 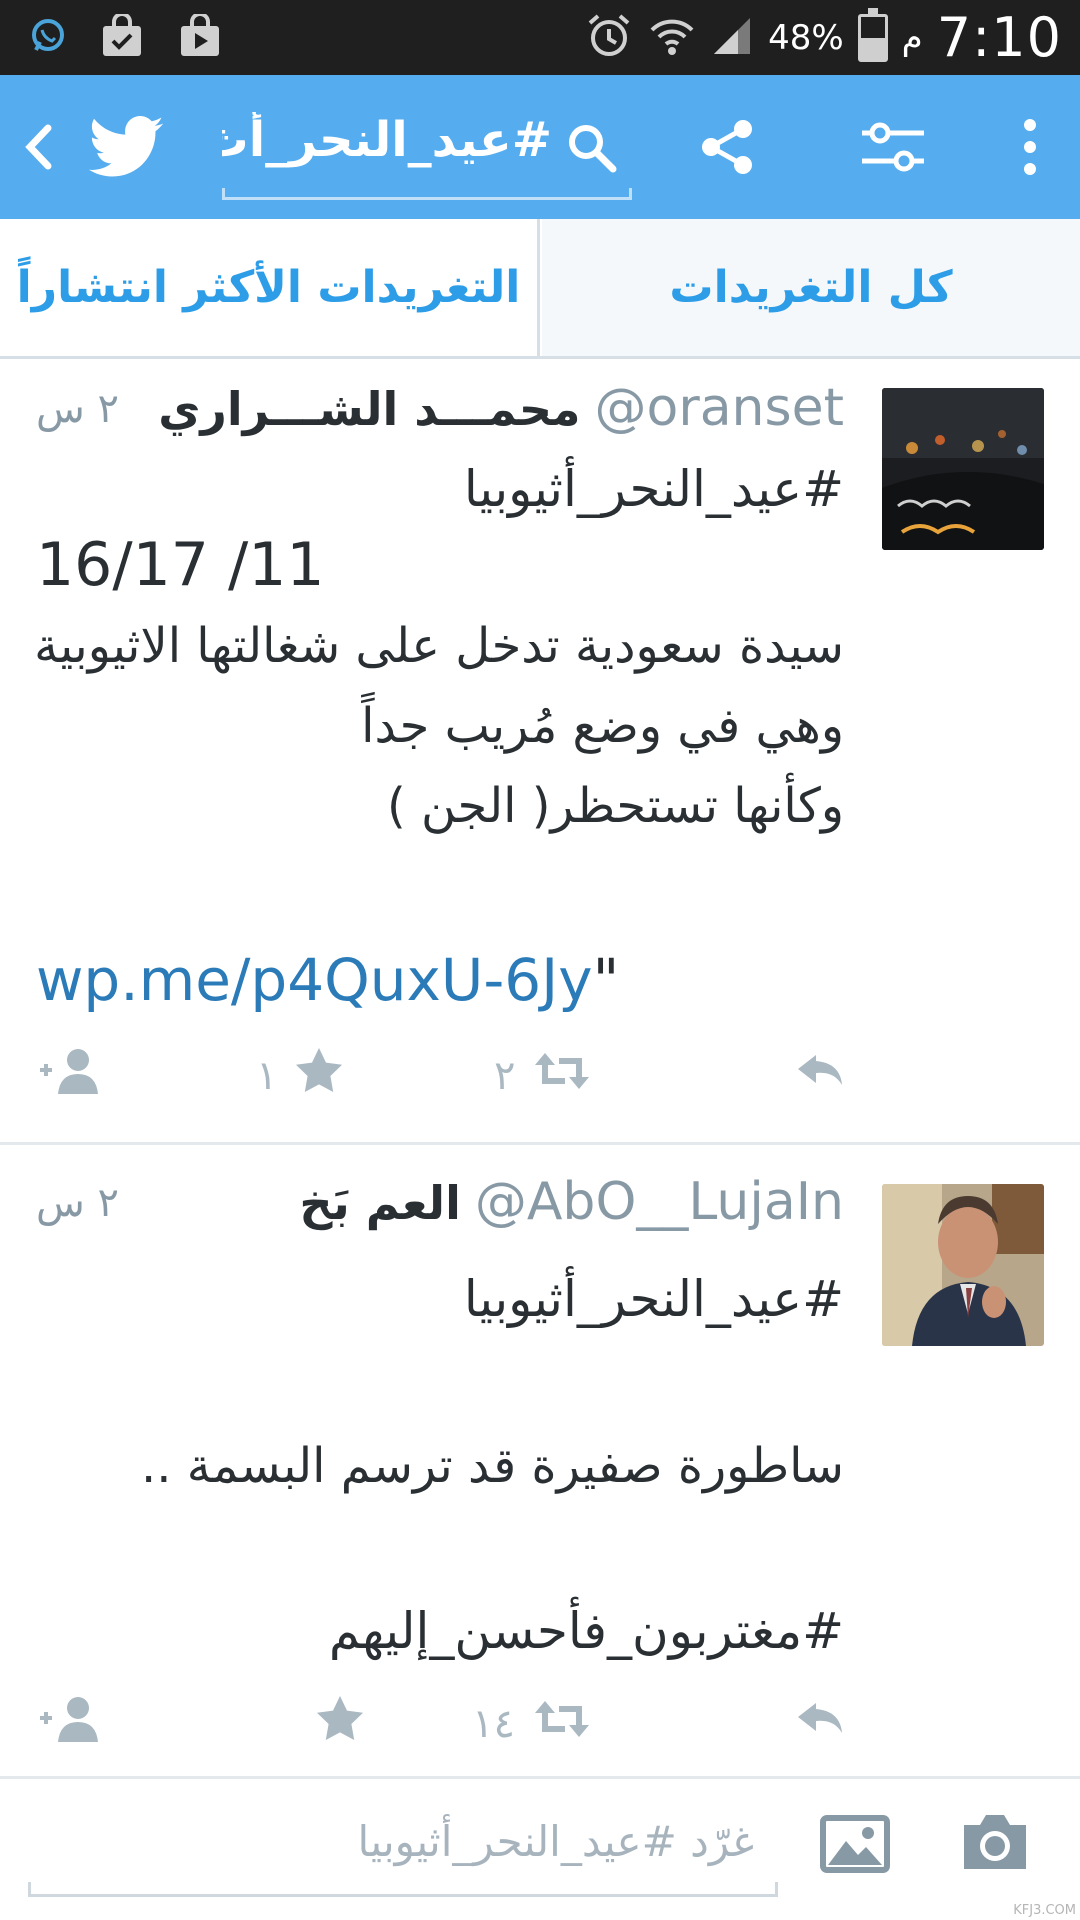 What do you see at coordinates (39, 147) in the screenshot?
I see `back-icon` at bounding box center [39, 147].